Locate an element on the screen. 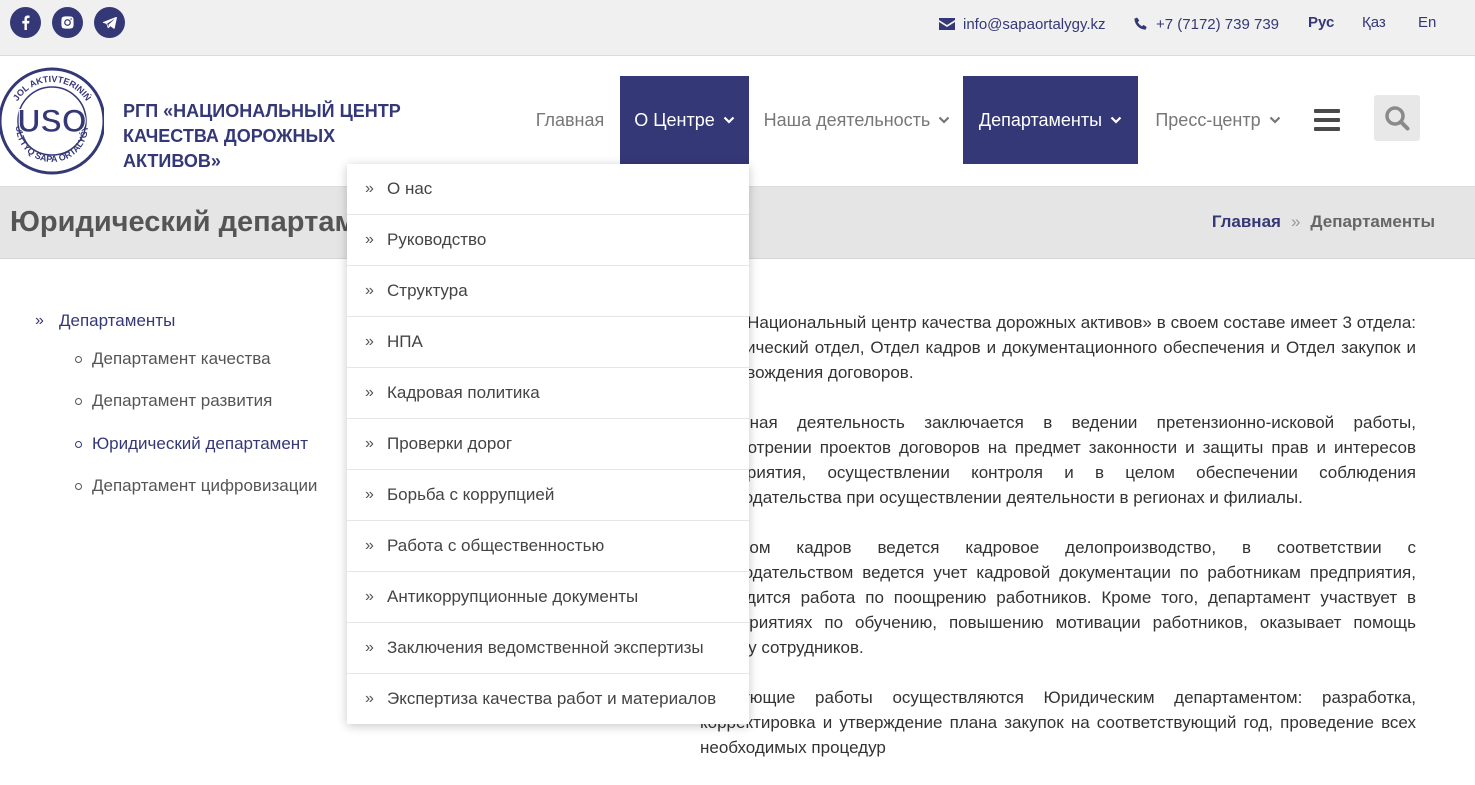 The image size is (1475, 785). search-button is located at coordinates (1397, 118).